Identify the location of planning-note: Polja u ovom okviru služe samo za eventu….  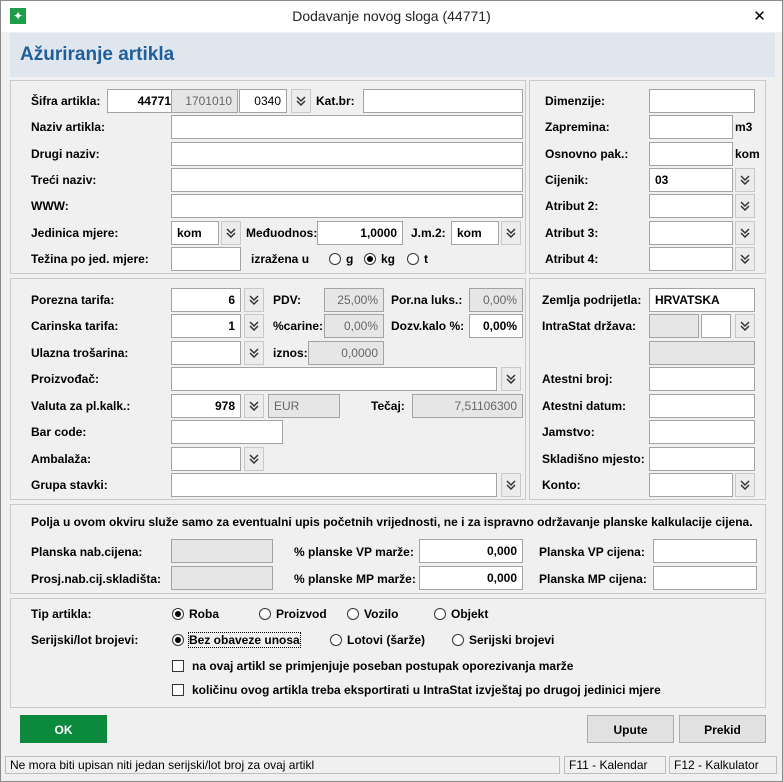
(392, 522).